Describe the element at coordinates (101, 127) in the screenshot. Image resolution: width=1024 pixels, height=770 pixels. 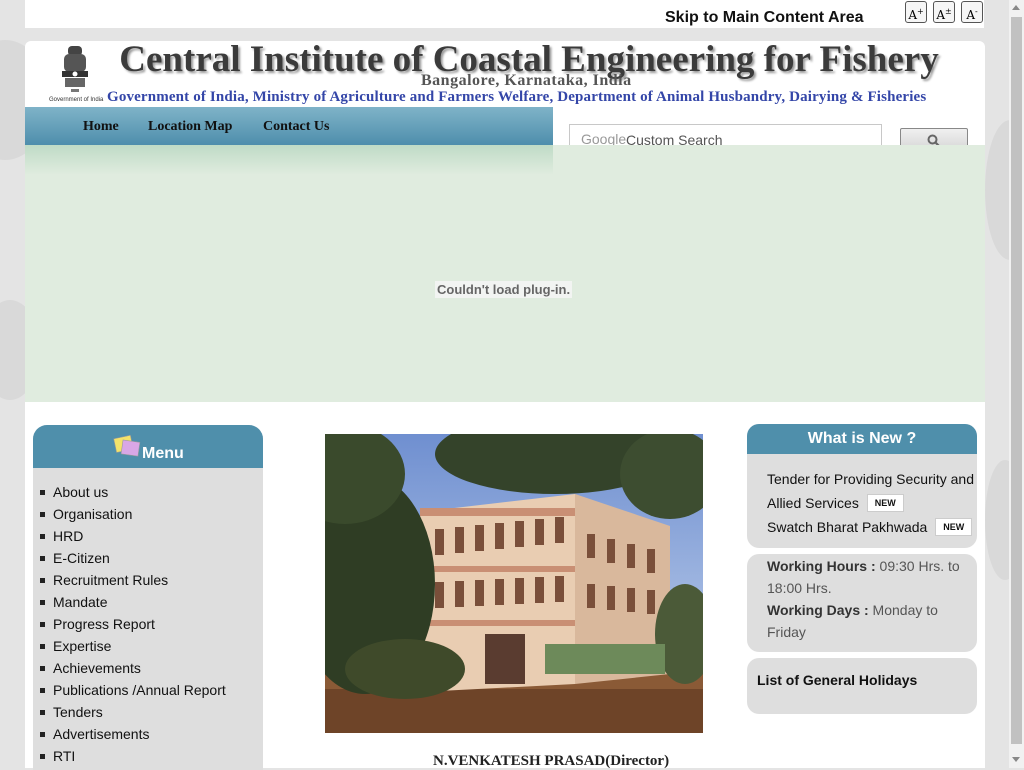
I see `nav-home: Home` at that location.